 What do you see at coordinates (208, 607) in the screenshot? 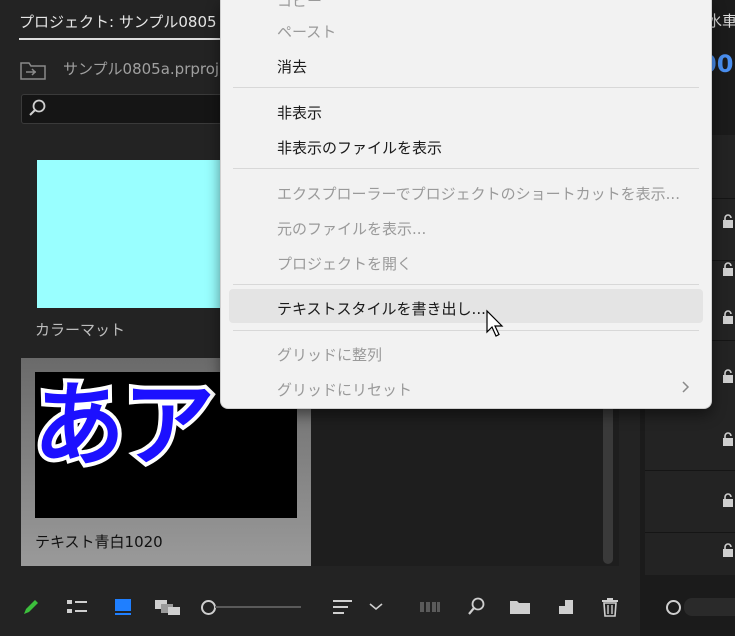
I see `zoom-slider-knob` at bounding box center [208, 607].